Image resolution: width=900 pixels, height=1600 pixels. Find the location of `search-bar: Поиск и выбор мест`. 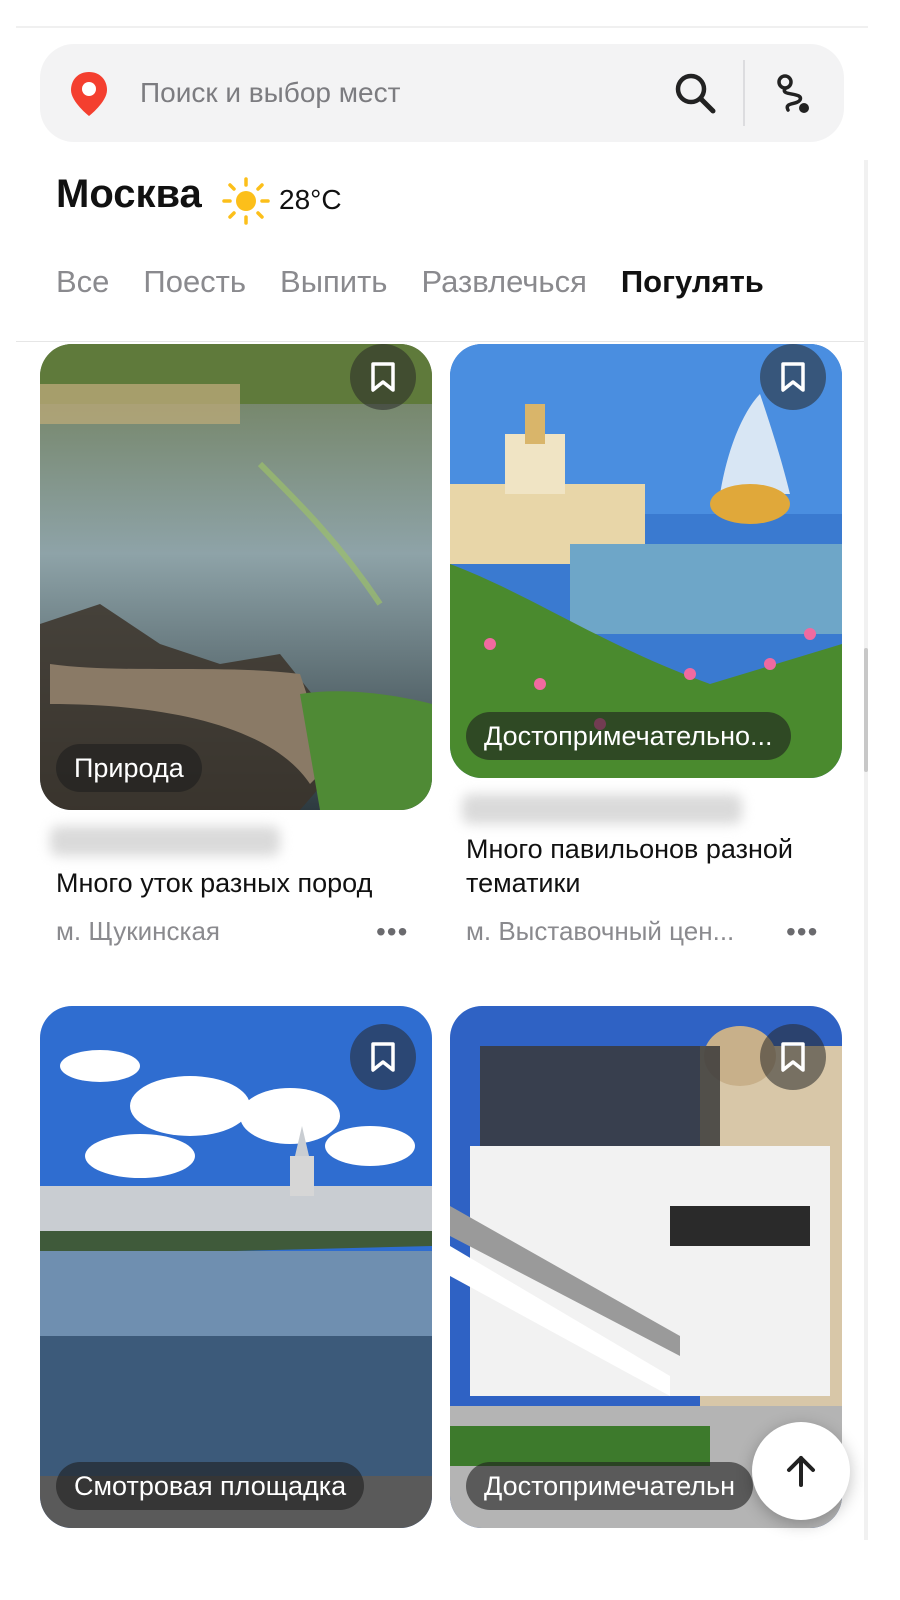

search-bar: Поиск и выбор мест is located at coordinates (442, 93).